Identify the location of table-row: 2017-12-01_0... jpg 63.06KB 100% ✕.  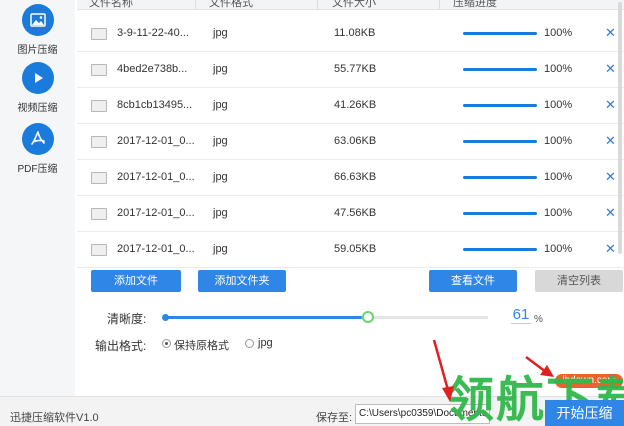
(350, 142).